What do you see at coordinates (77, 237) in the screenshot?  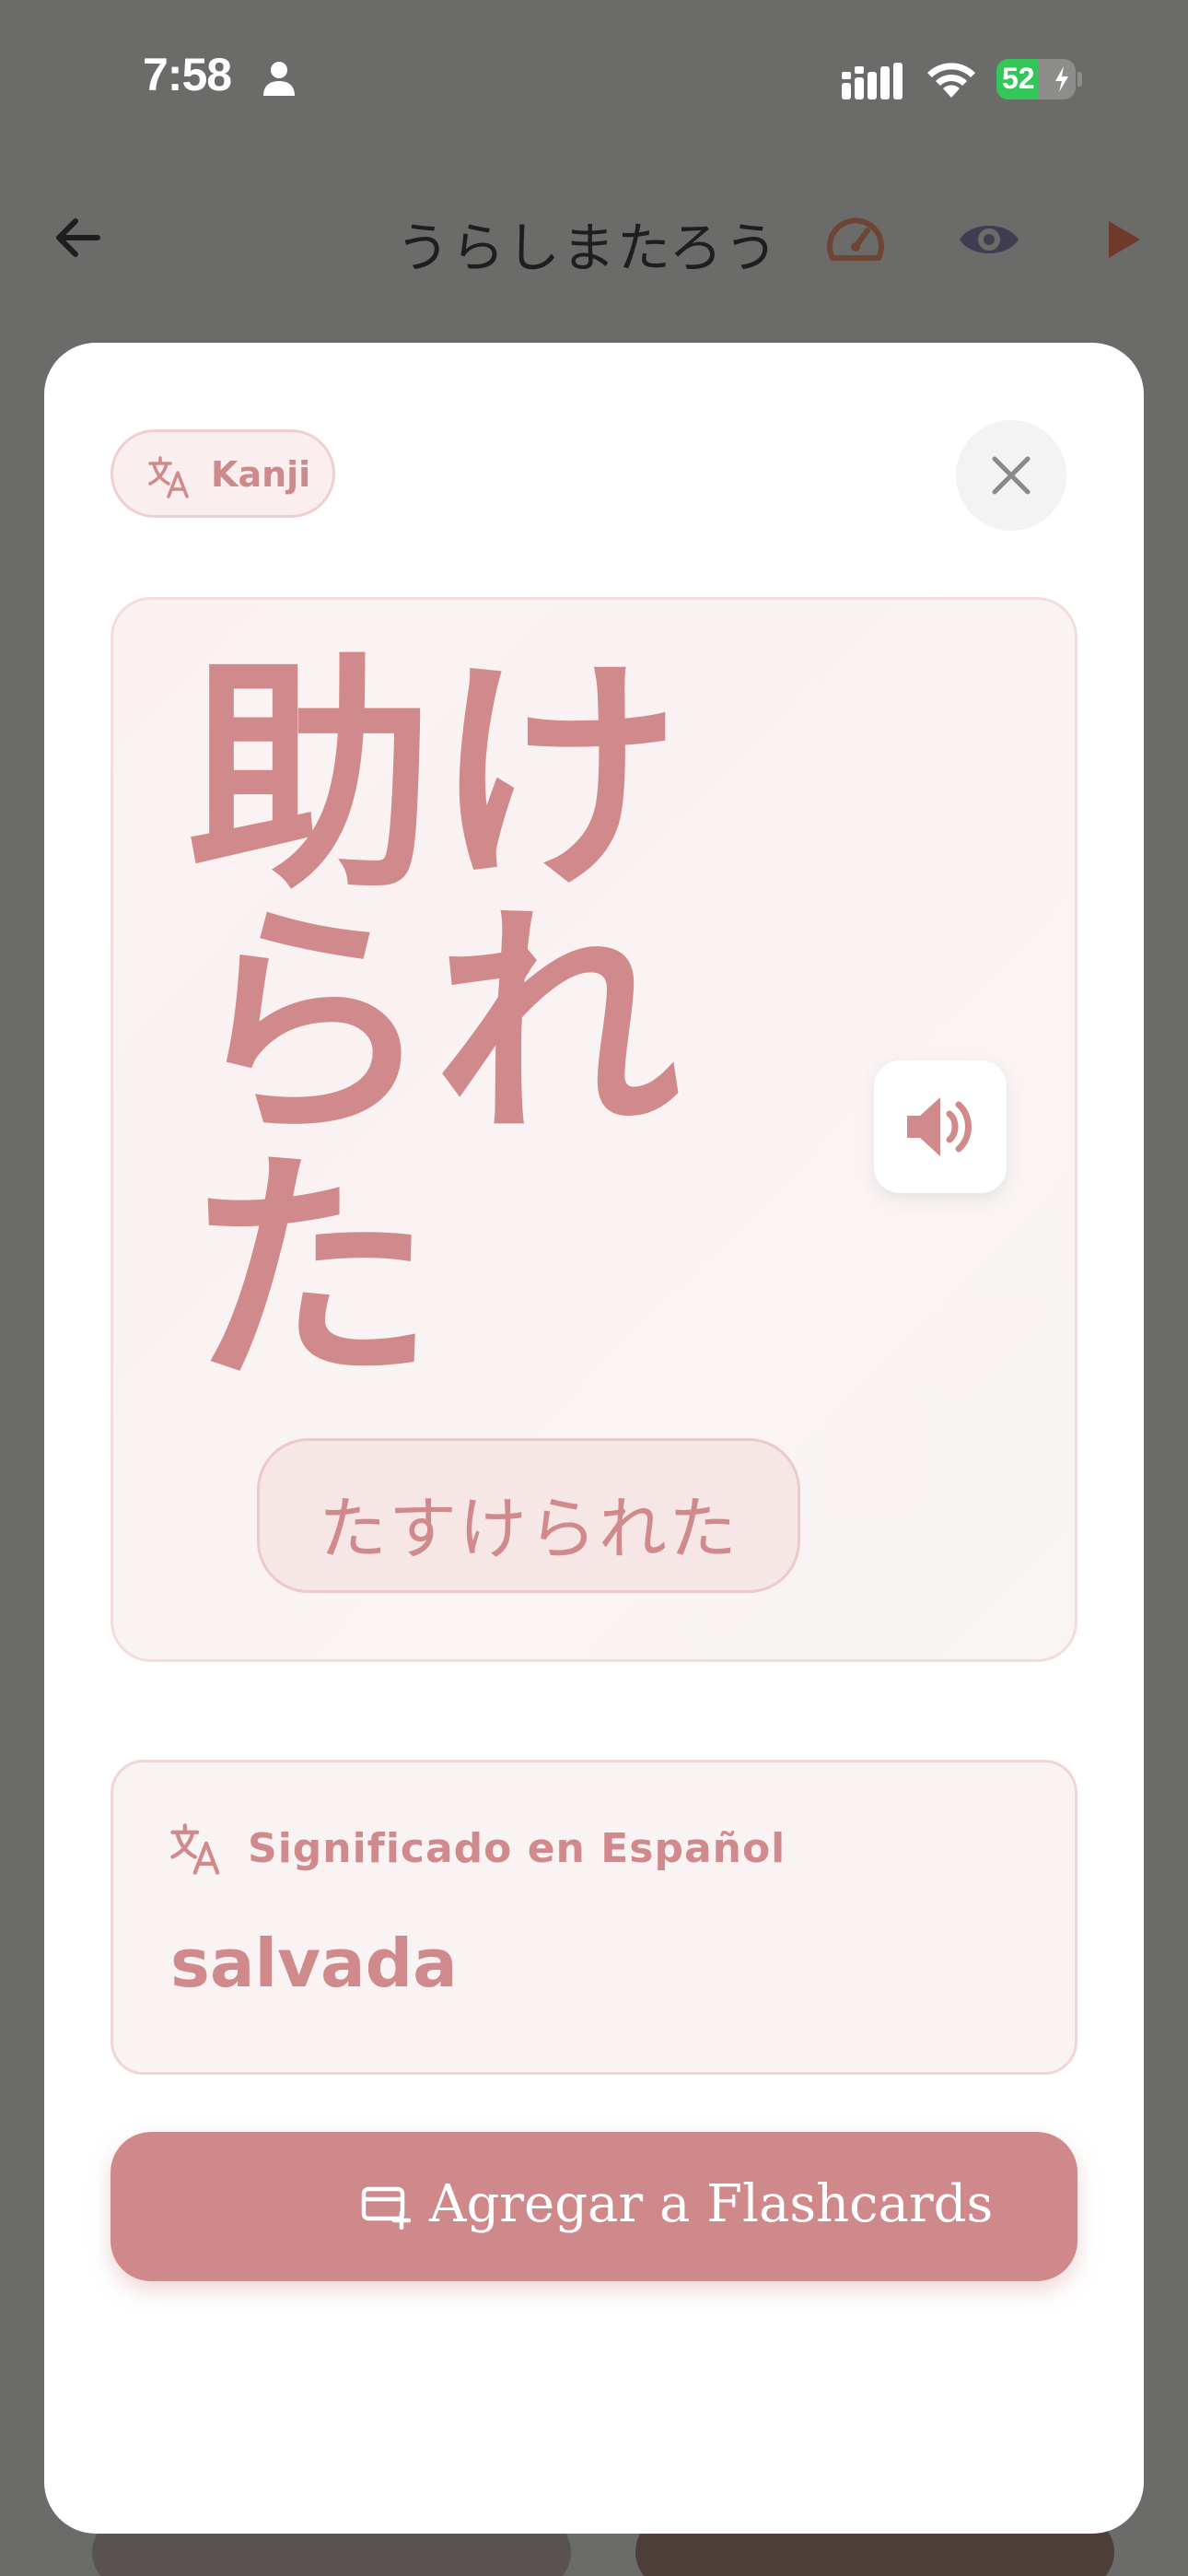 I see `back-arrow-icon` at bounding box center [77, 237].